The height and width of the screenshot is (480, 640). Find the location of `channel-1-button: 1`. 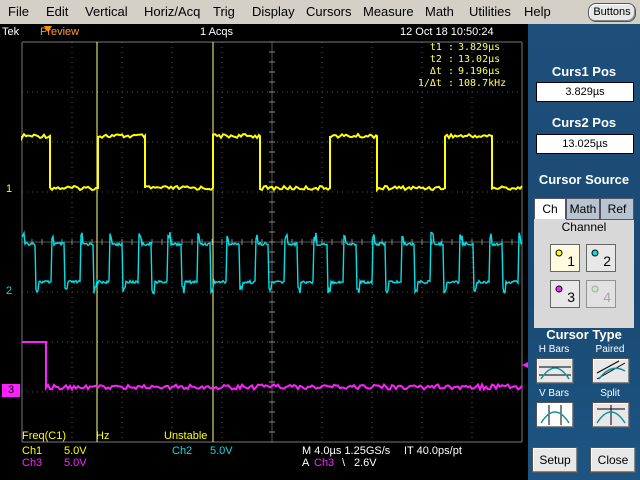

channel-1-button: 1 is located at coordinates (565, 258).